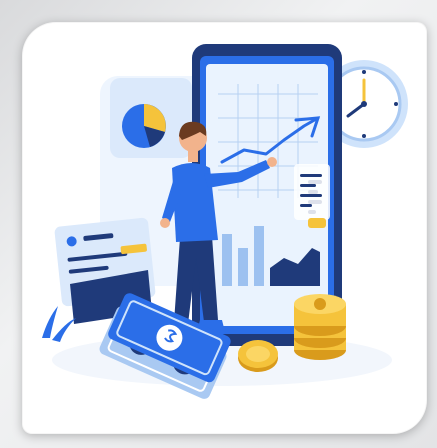 This screenshot has width=437, height=448. What do you see at coordinates (258, 356) in the screenshot?
I see `dollar-icon` at bounding box center [258, 356].